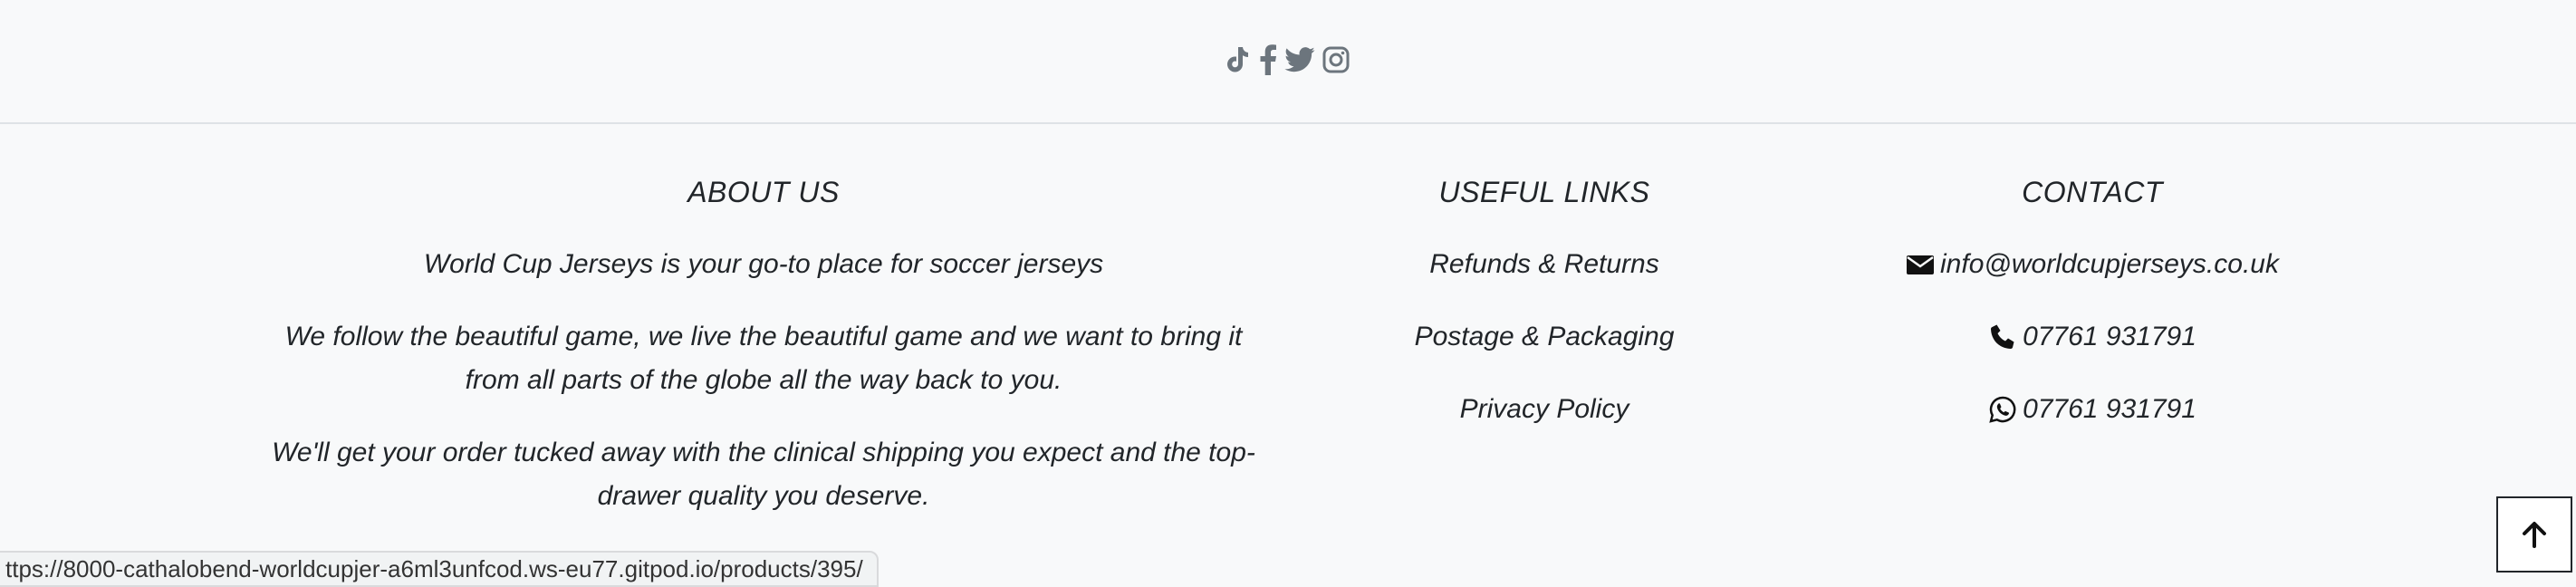 Image resolution: width=2576 pixels, height=587 pixels. I want to click on contact-email: info@worldcupjerseys.co.uk, so click(2092, 264).